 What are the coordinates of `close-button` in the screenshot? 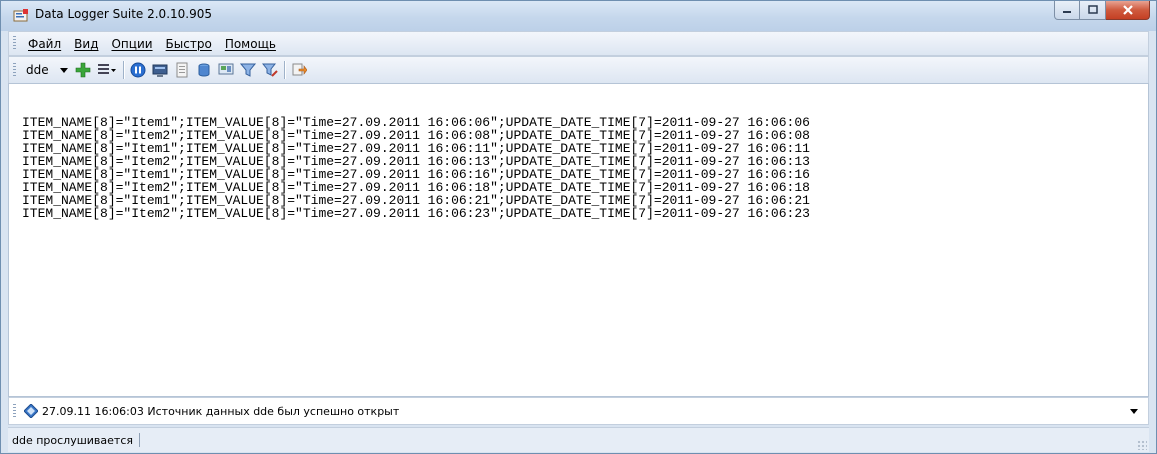 It's located at (1128, 10).